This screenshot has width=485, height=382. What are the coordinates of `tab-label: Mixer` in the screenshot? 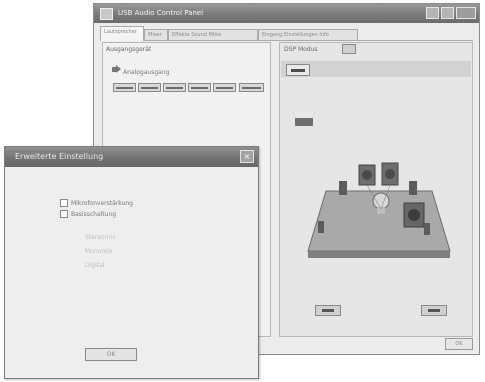 It's located at (155, 35).